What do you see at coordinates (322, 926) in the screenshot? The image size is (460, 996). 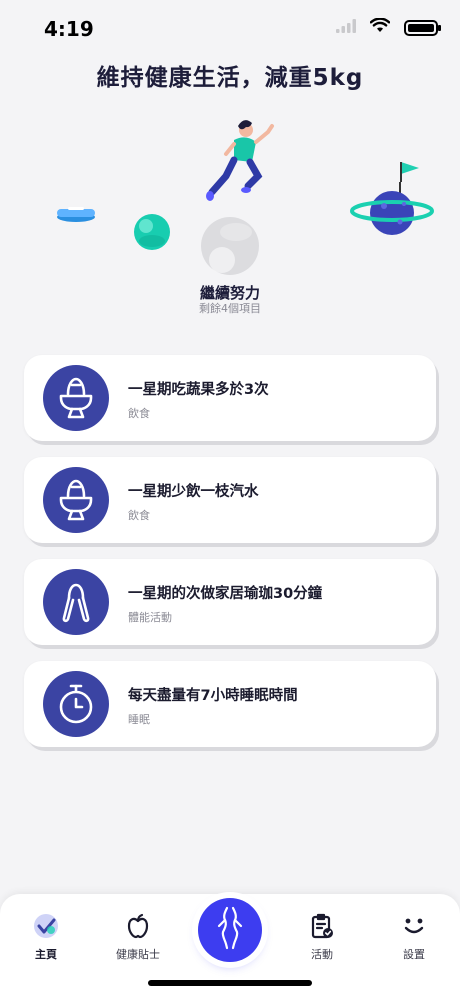 I see `clipboard-check-icon` at bounding box center [322, 926].